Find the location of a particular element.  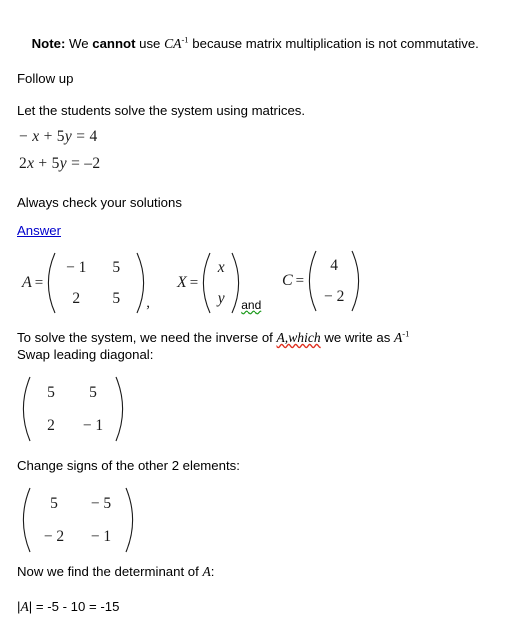

matrix-X-equals: = is located at coordinates (194, 282).